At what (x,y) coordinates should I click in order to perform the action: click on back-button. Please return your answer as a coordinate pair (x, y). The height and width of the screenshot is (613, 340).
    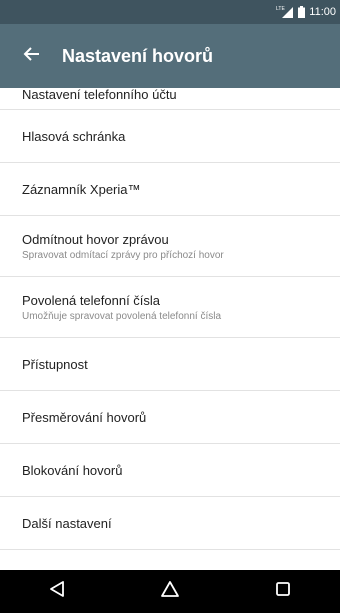
    Looking at the image, I should click on (32, 56).